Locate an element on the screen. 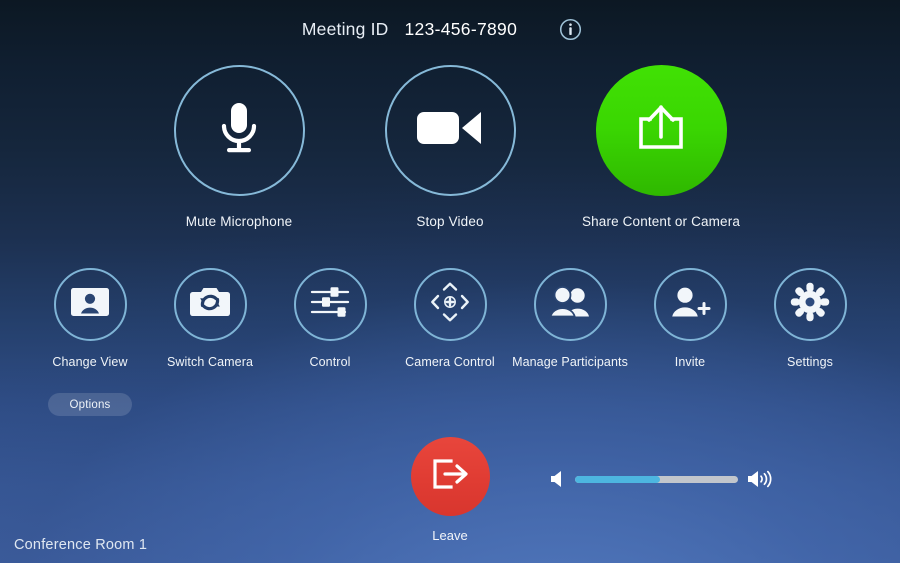 The width and height of the screenshot is (900, 563). change-view-circle is located at coordinates (90, 304).